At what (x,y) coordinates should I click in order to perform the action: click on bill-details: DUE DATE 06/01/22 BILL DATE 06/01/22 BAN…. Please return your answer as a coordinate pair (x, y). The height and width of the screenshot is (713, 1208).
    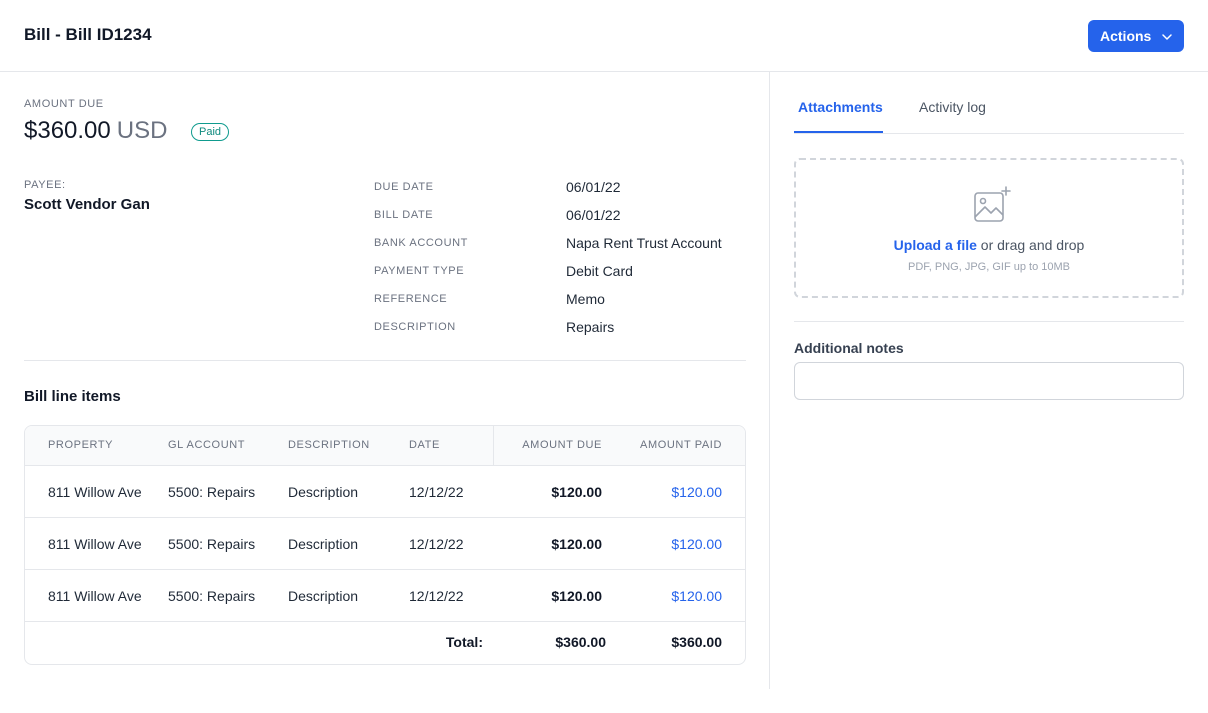
    Looking at the image, I should click on (560, 260).